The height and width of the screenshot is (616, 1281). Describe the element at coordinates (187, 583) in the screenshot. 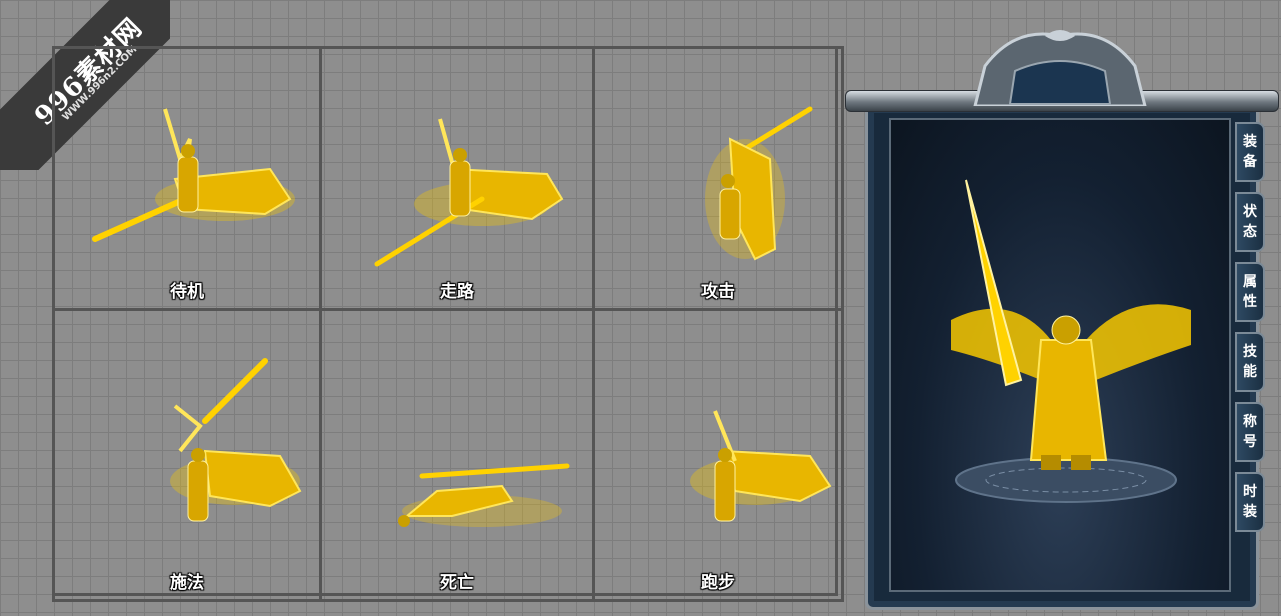

I see `action-label-cast: 施法` at that location.